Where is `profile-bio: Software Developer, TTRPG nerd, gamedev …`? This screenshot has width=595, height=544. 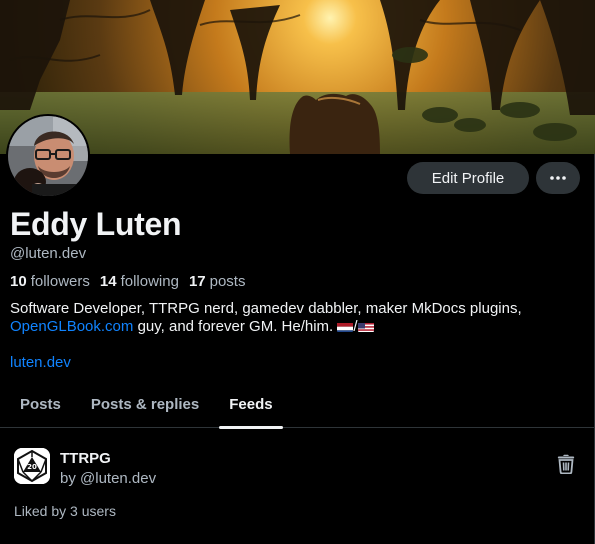 profile-bio: Software Developer, TTRPG nerd, gamedev … is located at coordinates (295, 318).